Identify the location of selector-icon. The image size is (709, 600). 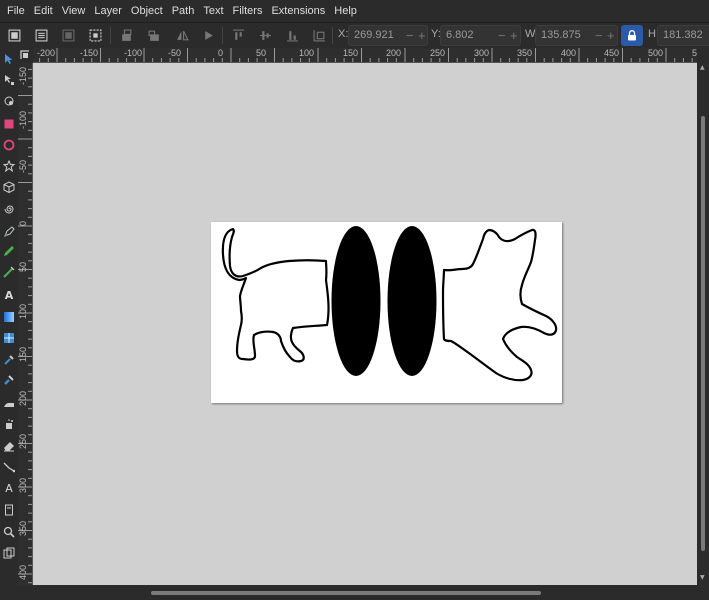
(9, 59).